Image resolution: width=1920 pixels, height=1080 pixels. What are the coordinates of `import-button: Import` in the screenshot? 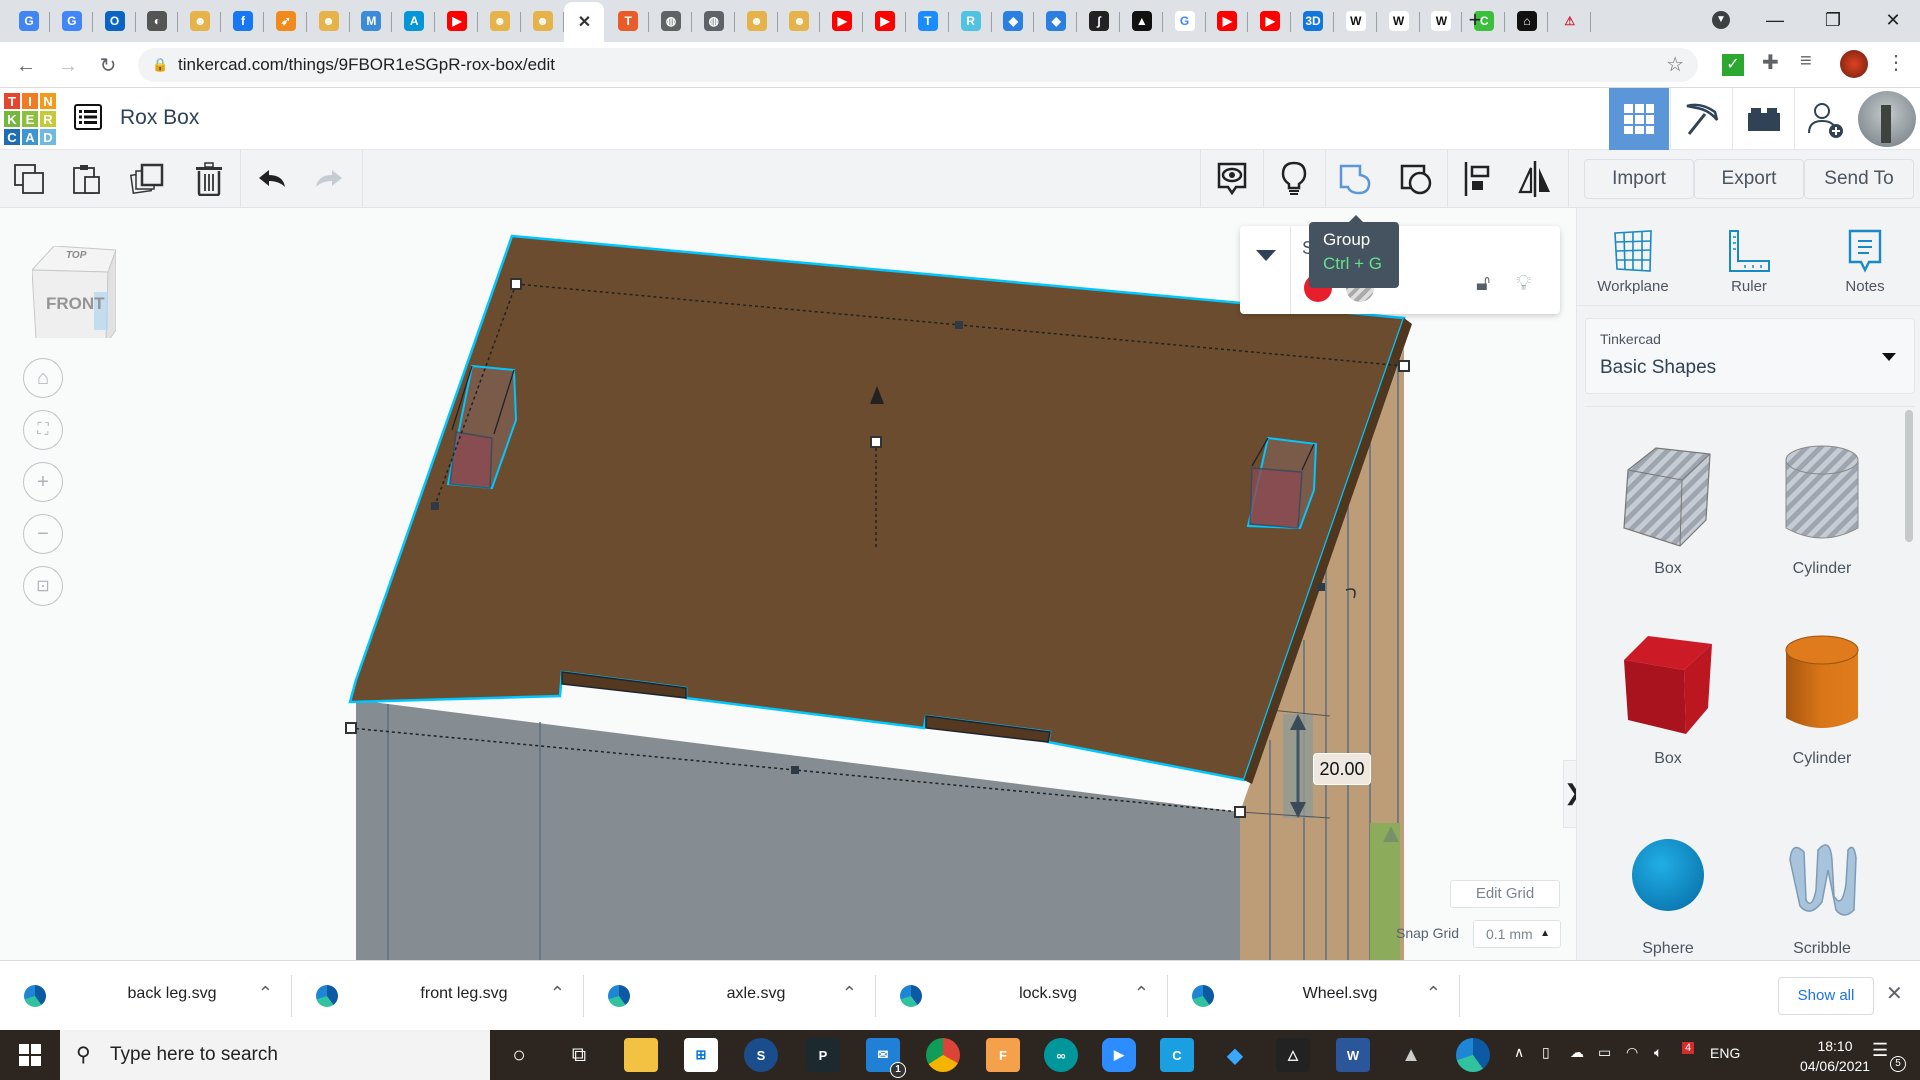 It's located at (1639, 179).